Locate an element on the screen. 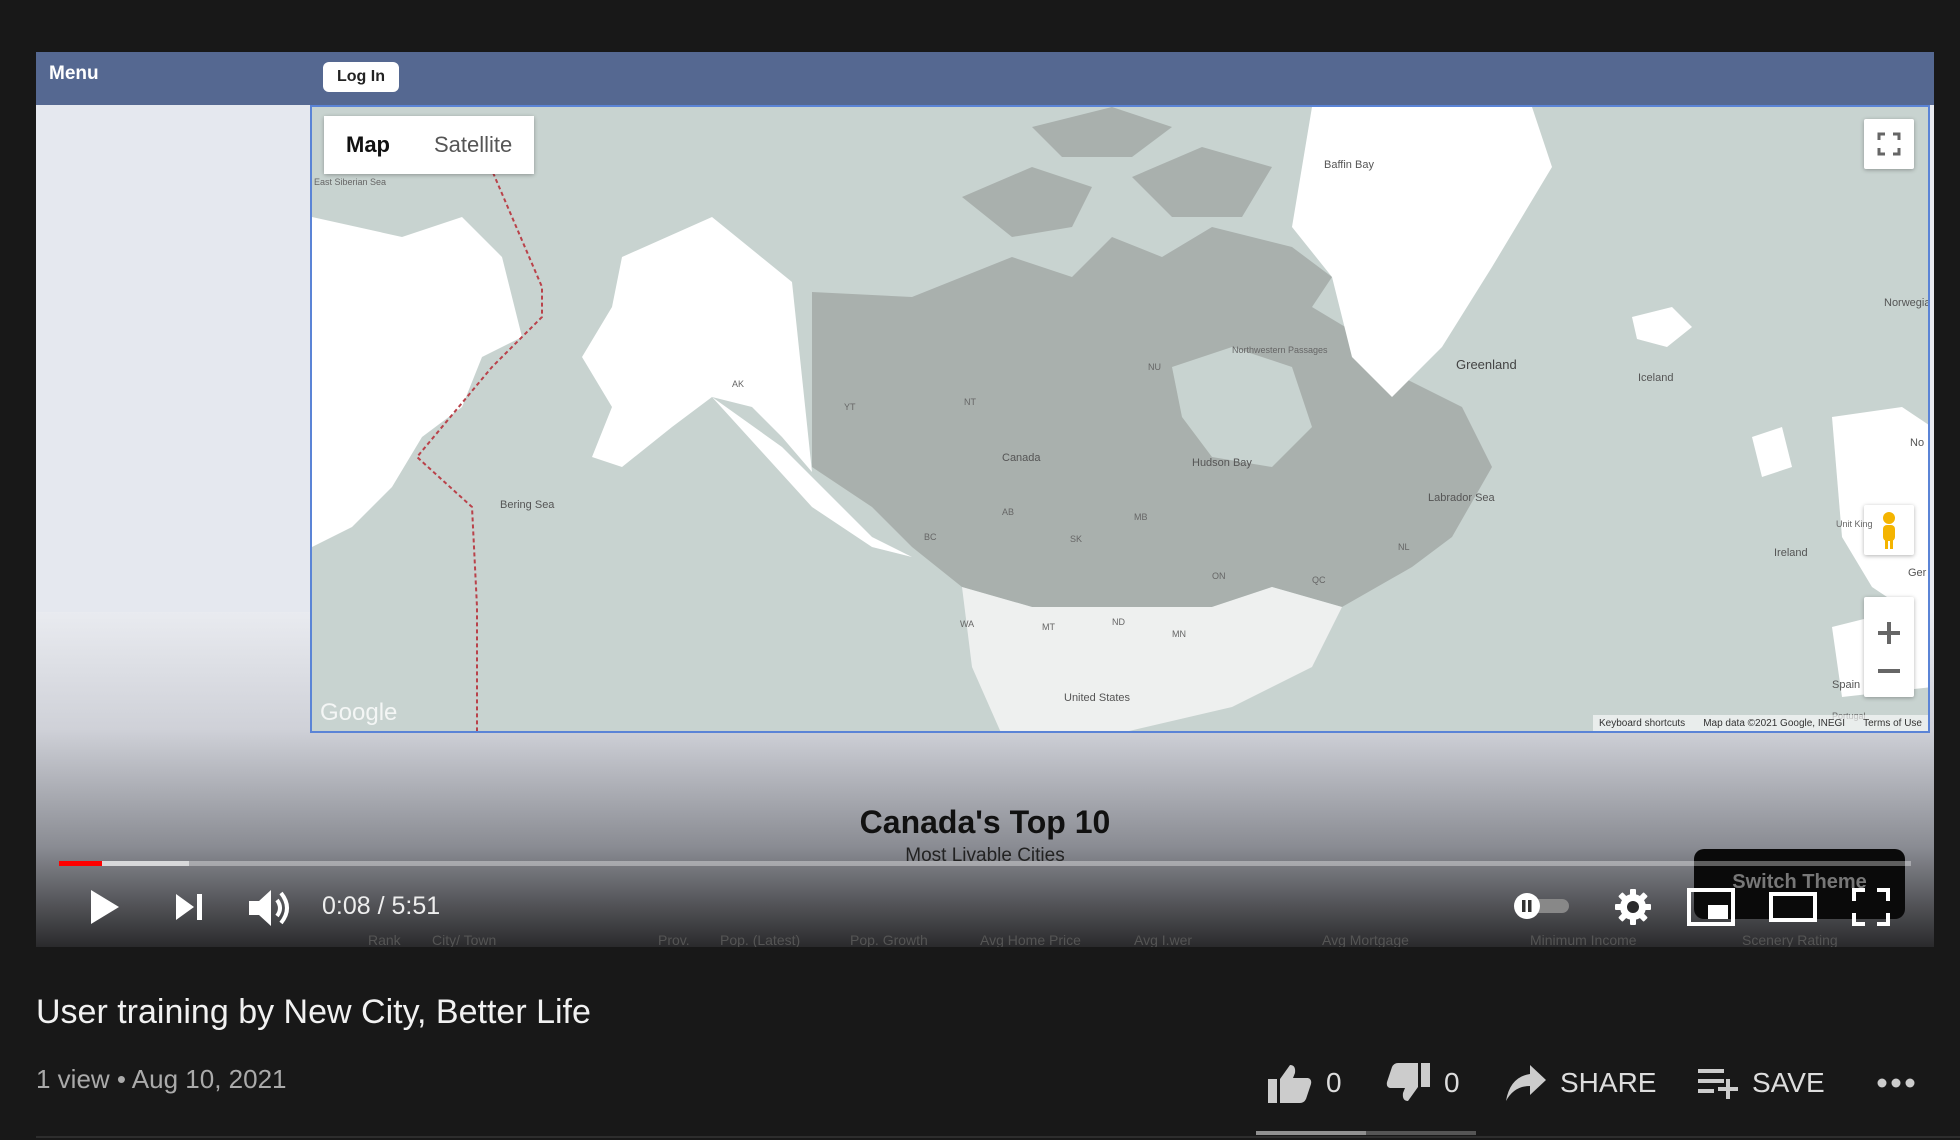  save-button: SAVE is located at coordinates (1760, 1083).